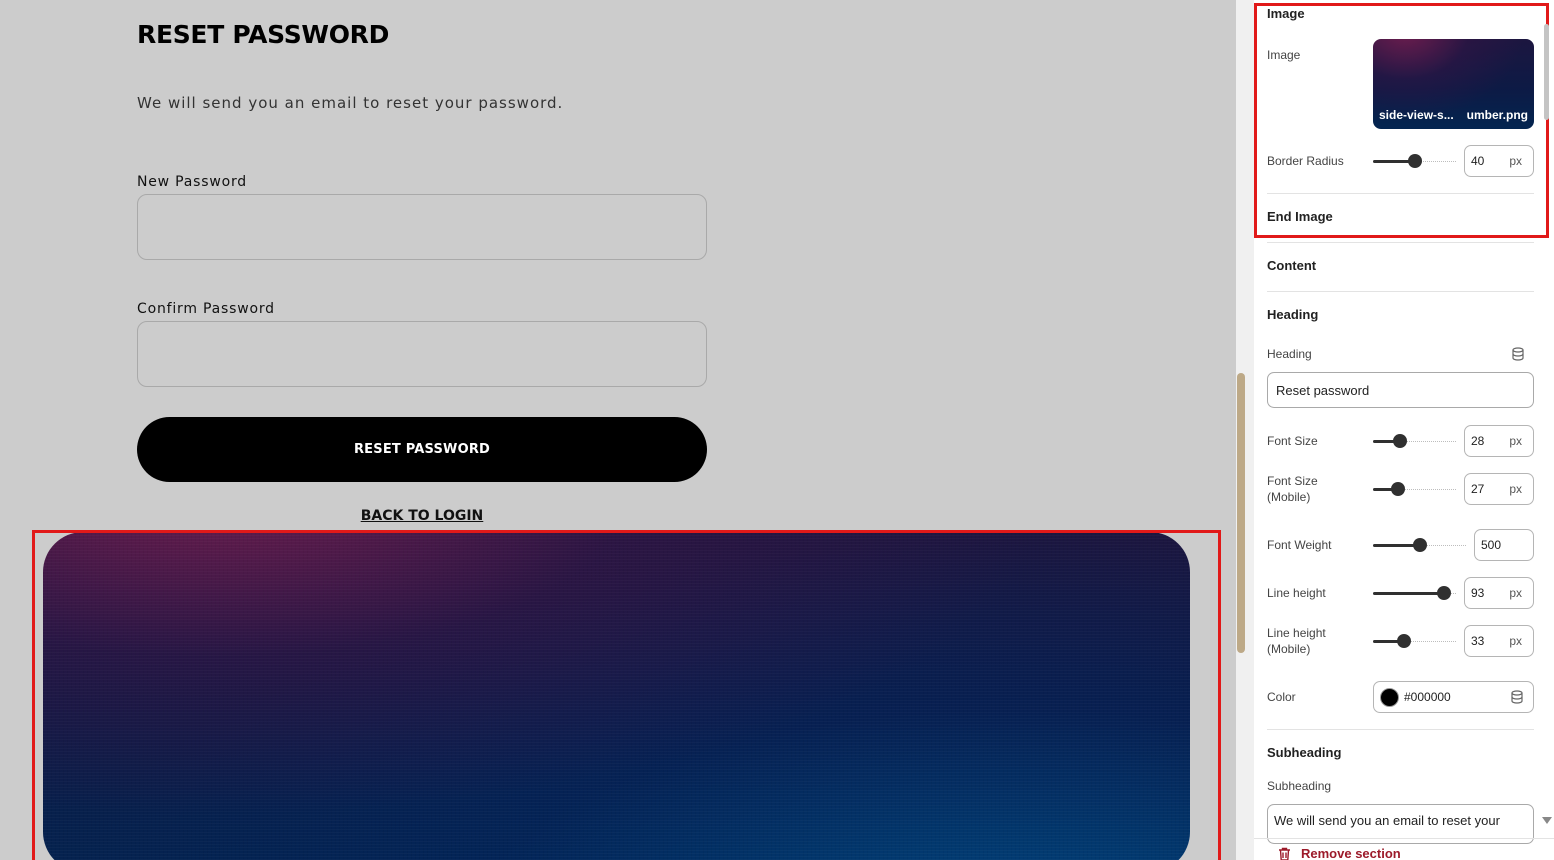 The height and width of the screenshot is (860, 1554). I want to click on image-file-name-end: umber.png, so click(1497, 115).